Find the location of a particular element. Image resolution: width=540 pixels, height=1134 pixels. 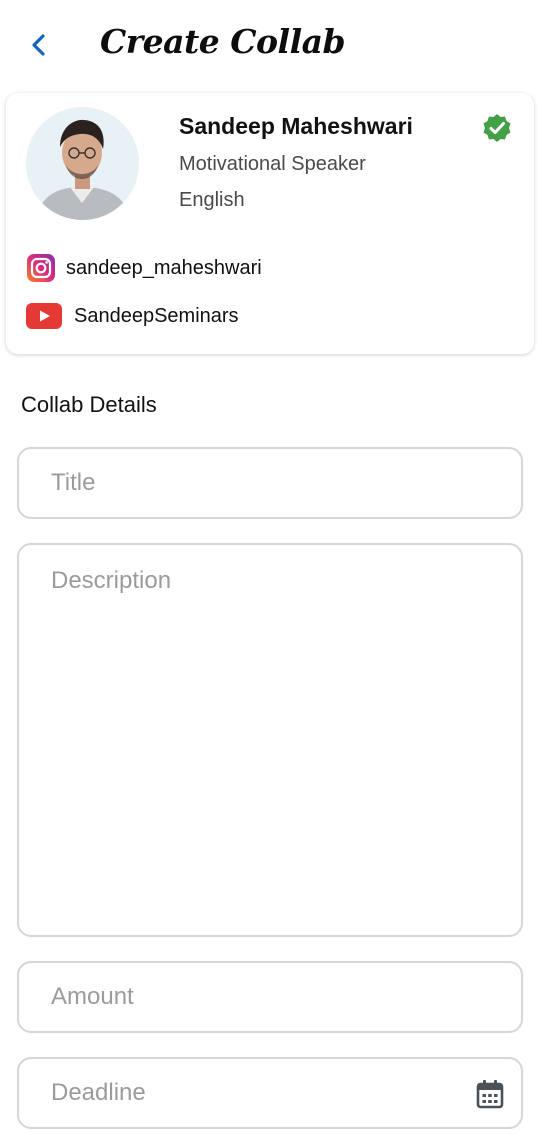

youtube-icon is located at coordinates (44, 316).